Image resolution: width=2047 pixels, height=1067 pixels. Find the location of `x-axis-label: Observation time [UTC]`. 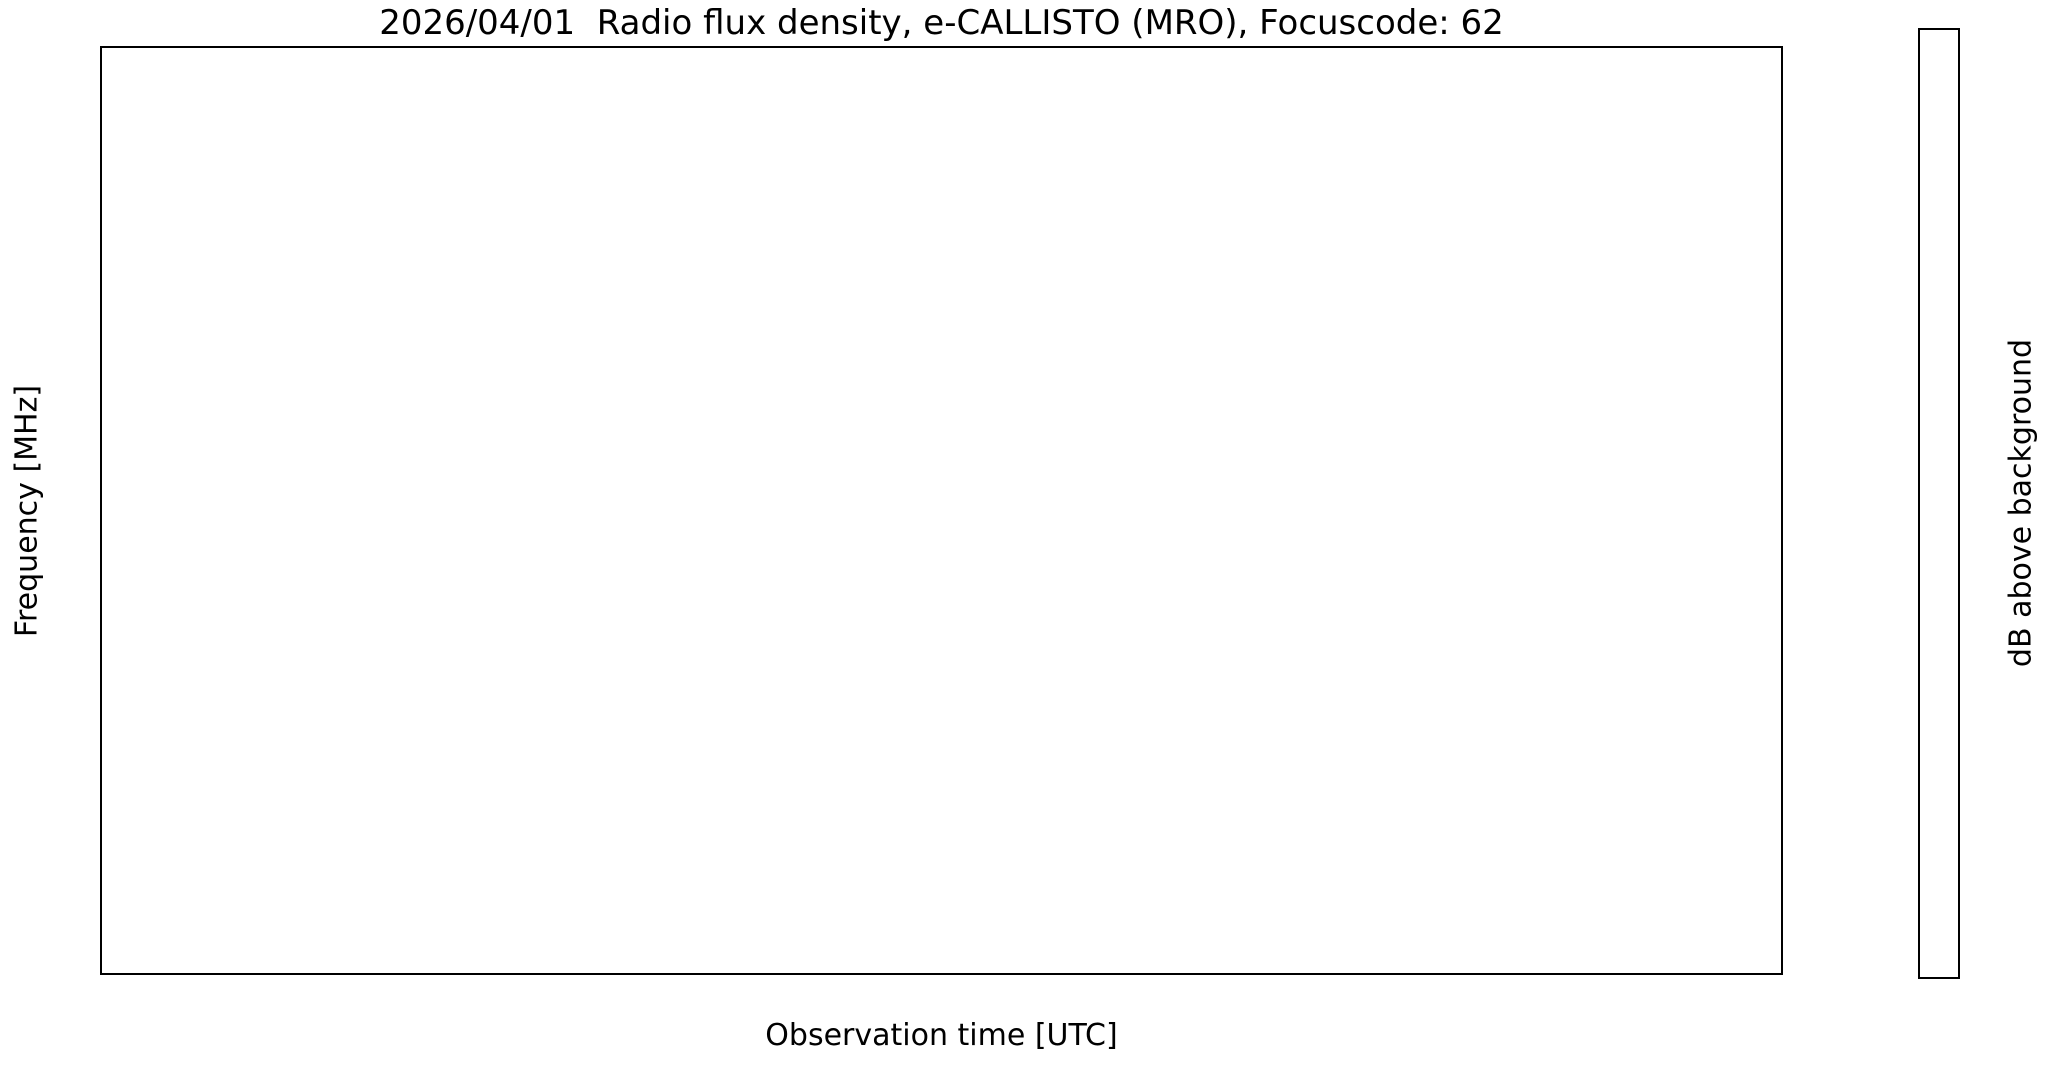

x-axis-label: Observation time [UTC] is located at coordinates (941, 1035).